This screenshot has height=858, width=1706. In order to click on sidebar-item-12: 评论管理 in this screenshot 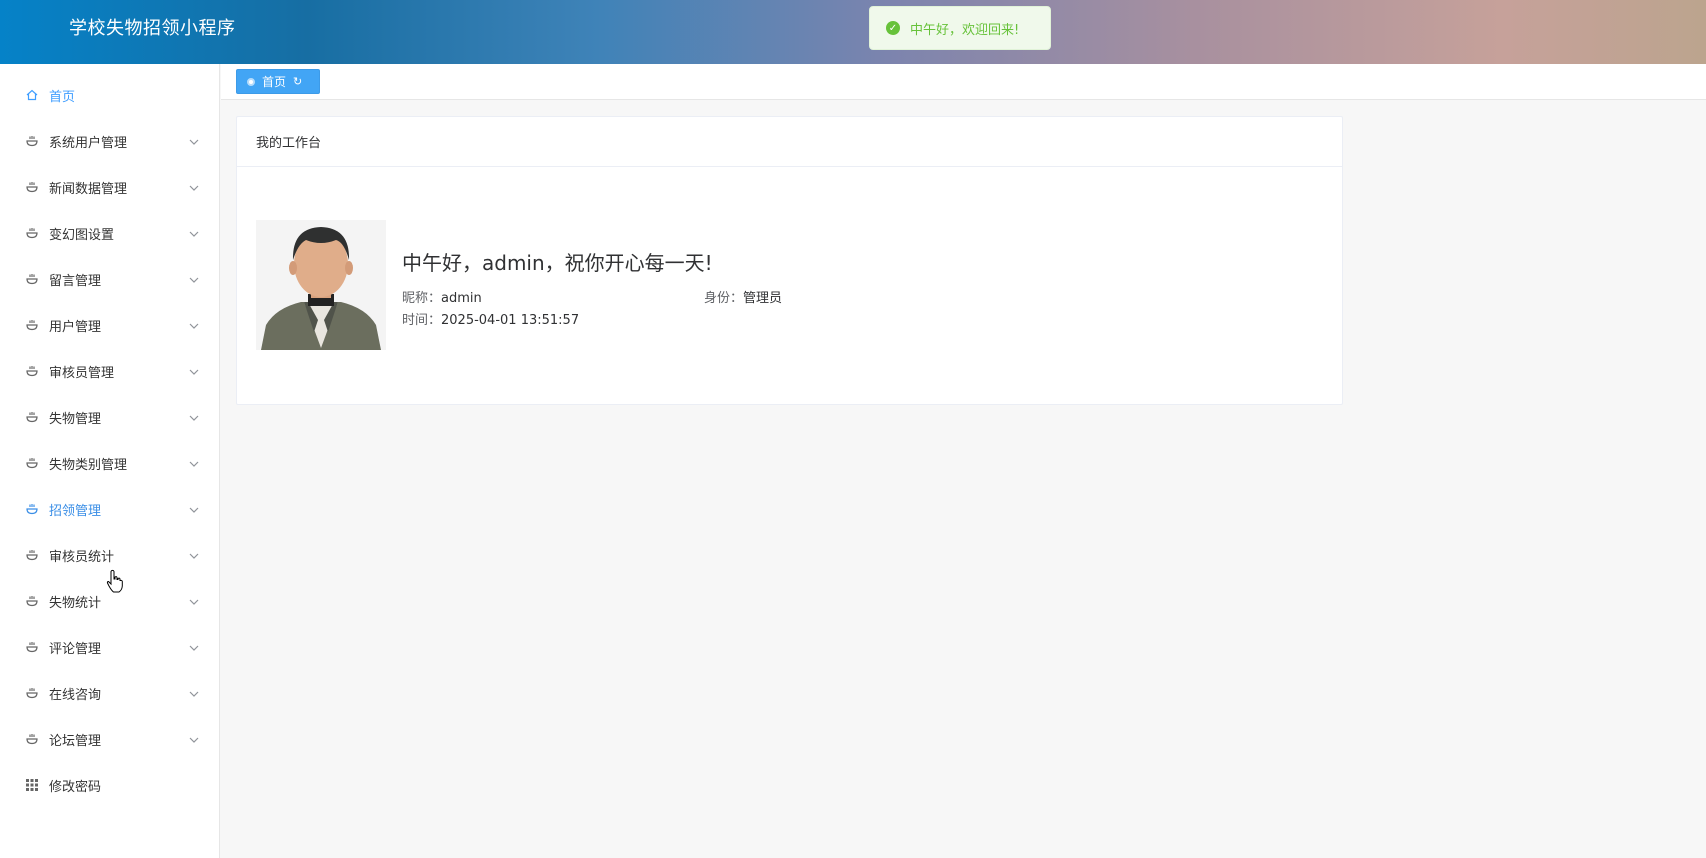, I will do `click(109, 647)`.